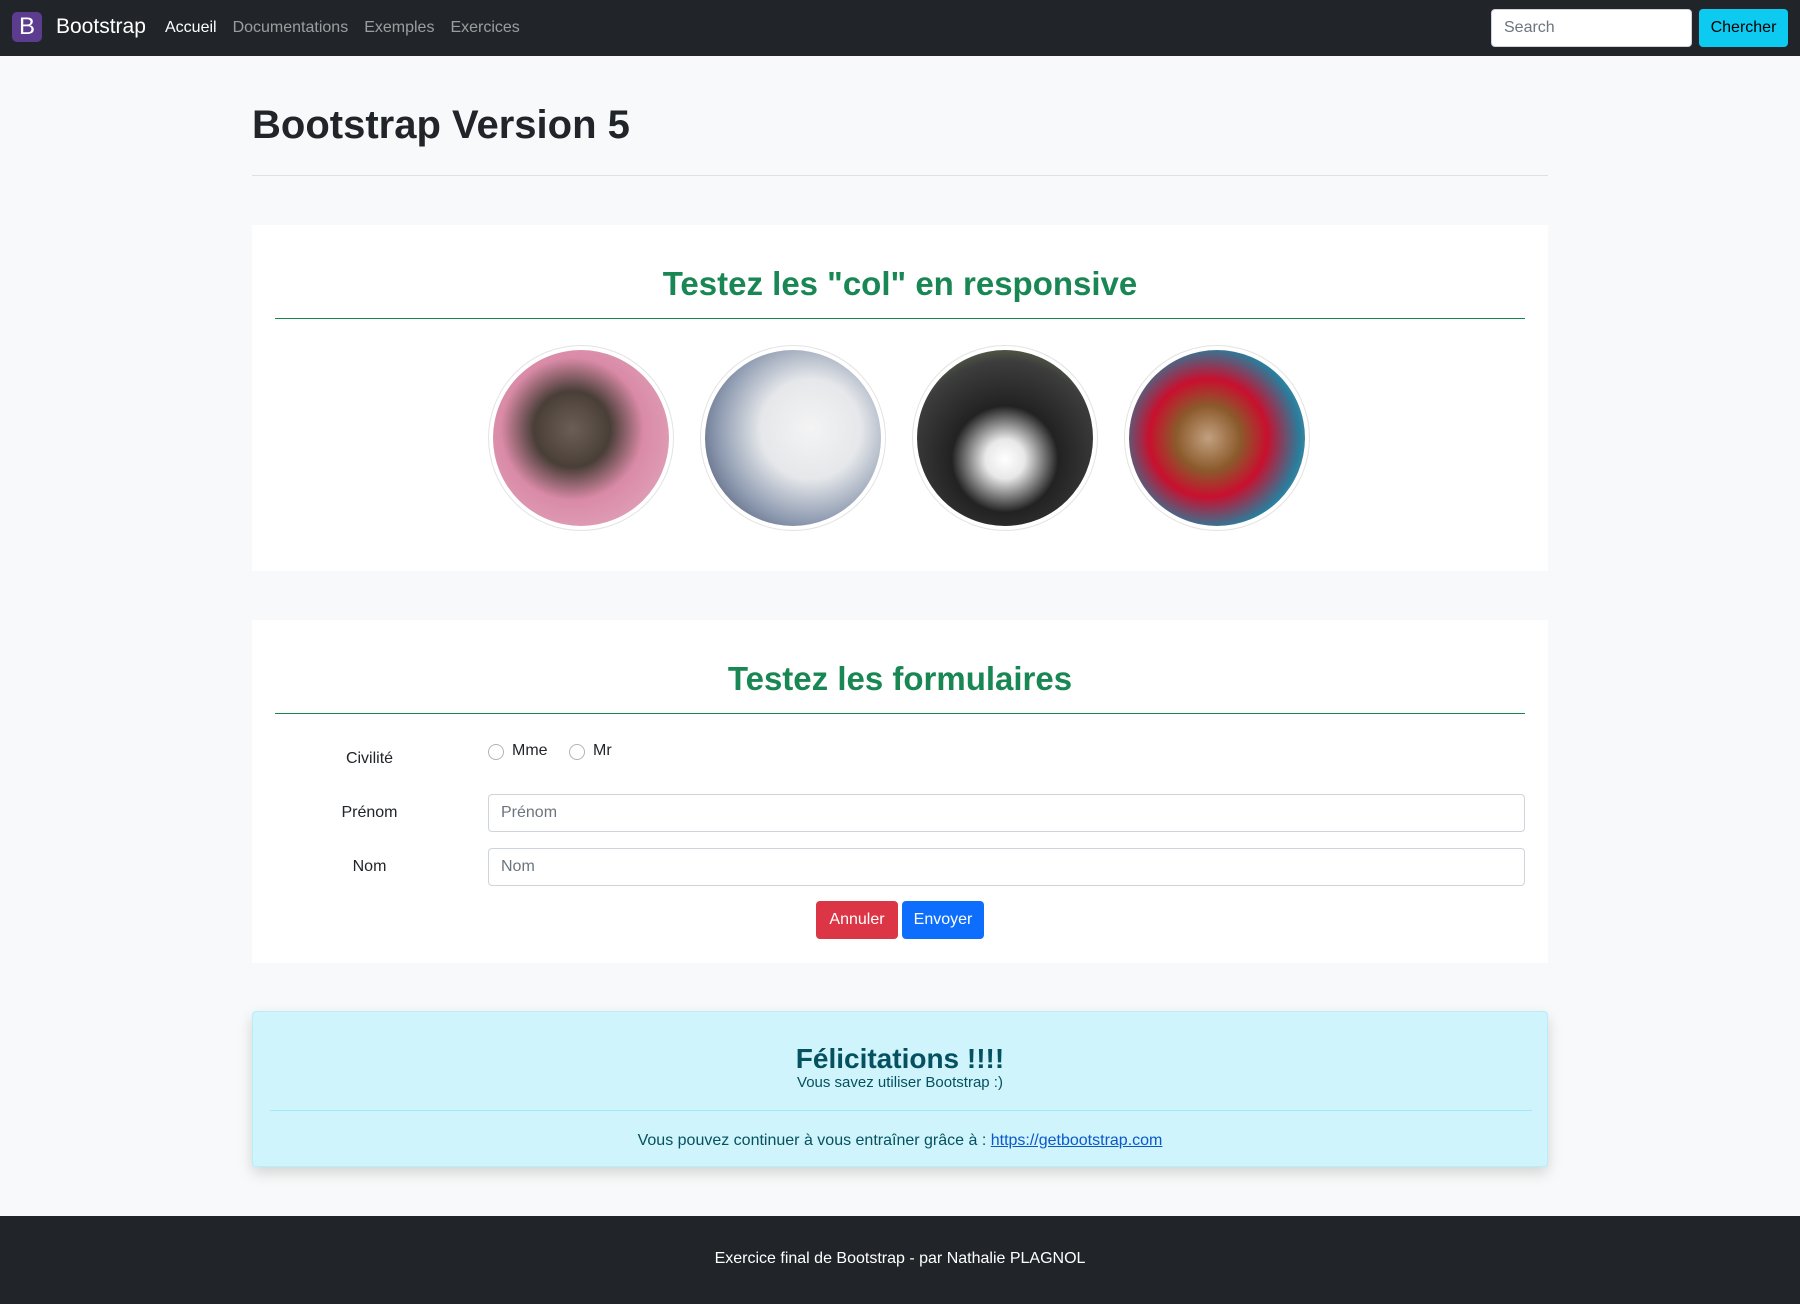 The width and height of the screenshot is (1800, 1304). Describe the element at coordinates (101, 27) in the screenshot. I see `brand-name: Bootstrap` at that location.